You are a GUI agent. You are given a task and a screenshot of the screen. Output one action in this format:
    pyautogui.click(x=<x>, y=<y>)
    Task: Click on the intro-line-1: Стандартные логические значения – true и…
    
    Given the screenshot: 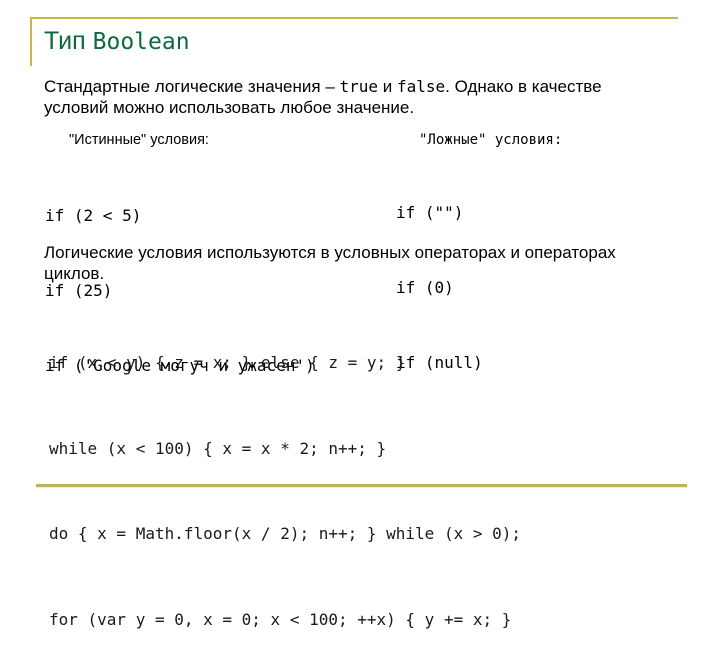 What is the action you would take?
    pyautogui.click(x=323, y=86)
    